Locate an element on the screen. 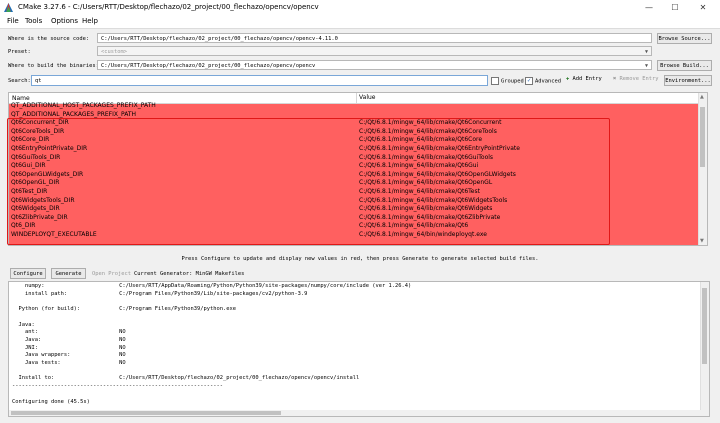 The height and width of the screenshot is (423, 720). menu-tools: Tools is located at coordinates (33, 21).